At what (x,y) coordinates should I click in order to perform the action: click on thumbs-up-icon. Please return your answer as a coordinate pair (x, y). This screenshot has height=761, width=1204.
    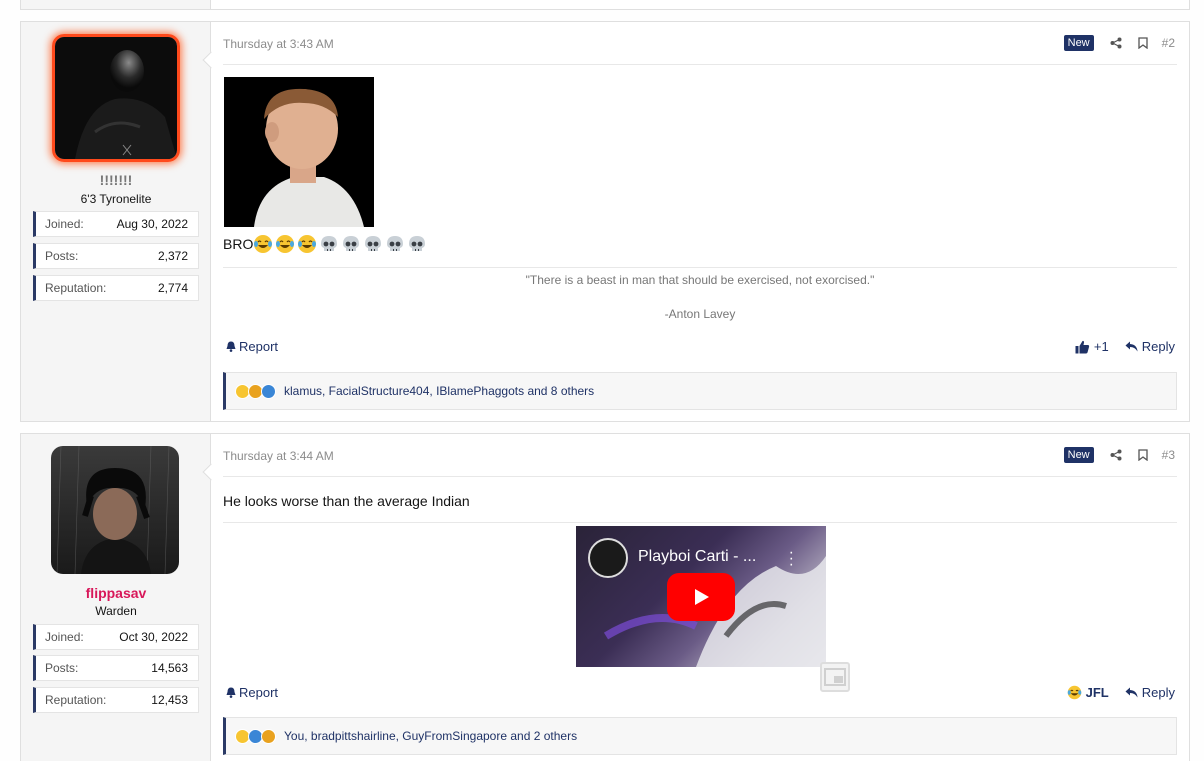
    Looking at the image, I should click on (1082, 346).